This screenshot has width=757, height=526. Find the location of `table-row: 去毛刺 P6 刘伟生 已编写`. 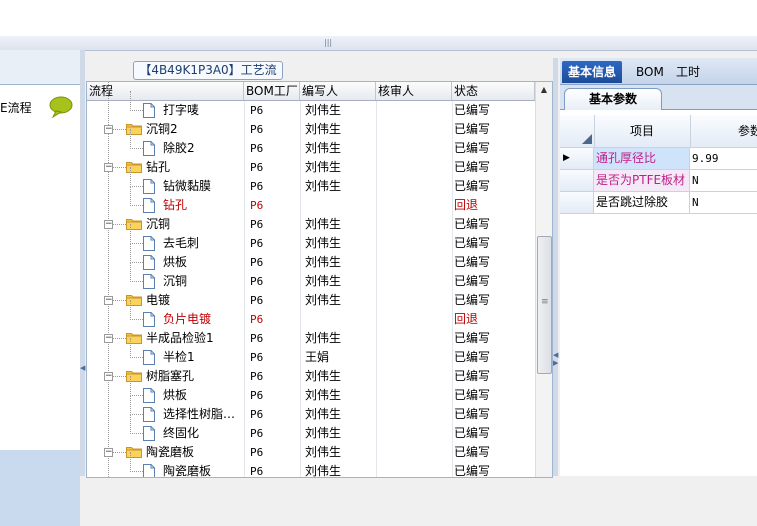

table-row: 去毛刺 P6 刘伟生 已编写 is located at coordinates (311, 238).